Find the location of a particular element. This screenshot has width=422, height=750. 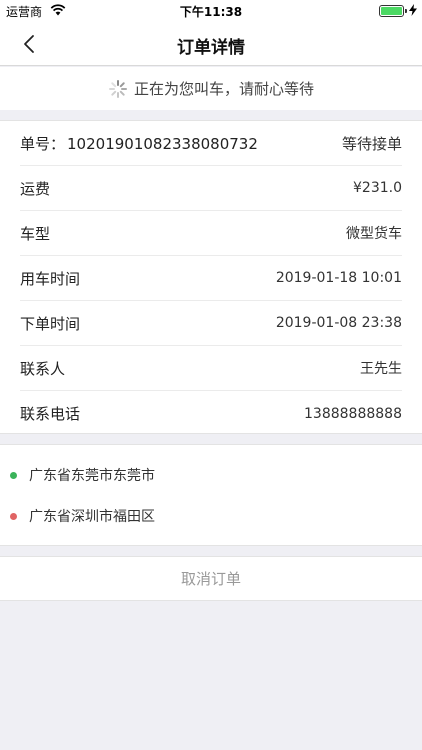

order-number-row: 单号： 10201901082338080732 等待接单 is located at coordinates (211, 143).